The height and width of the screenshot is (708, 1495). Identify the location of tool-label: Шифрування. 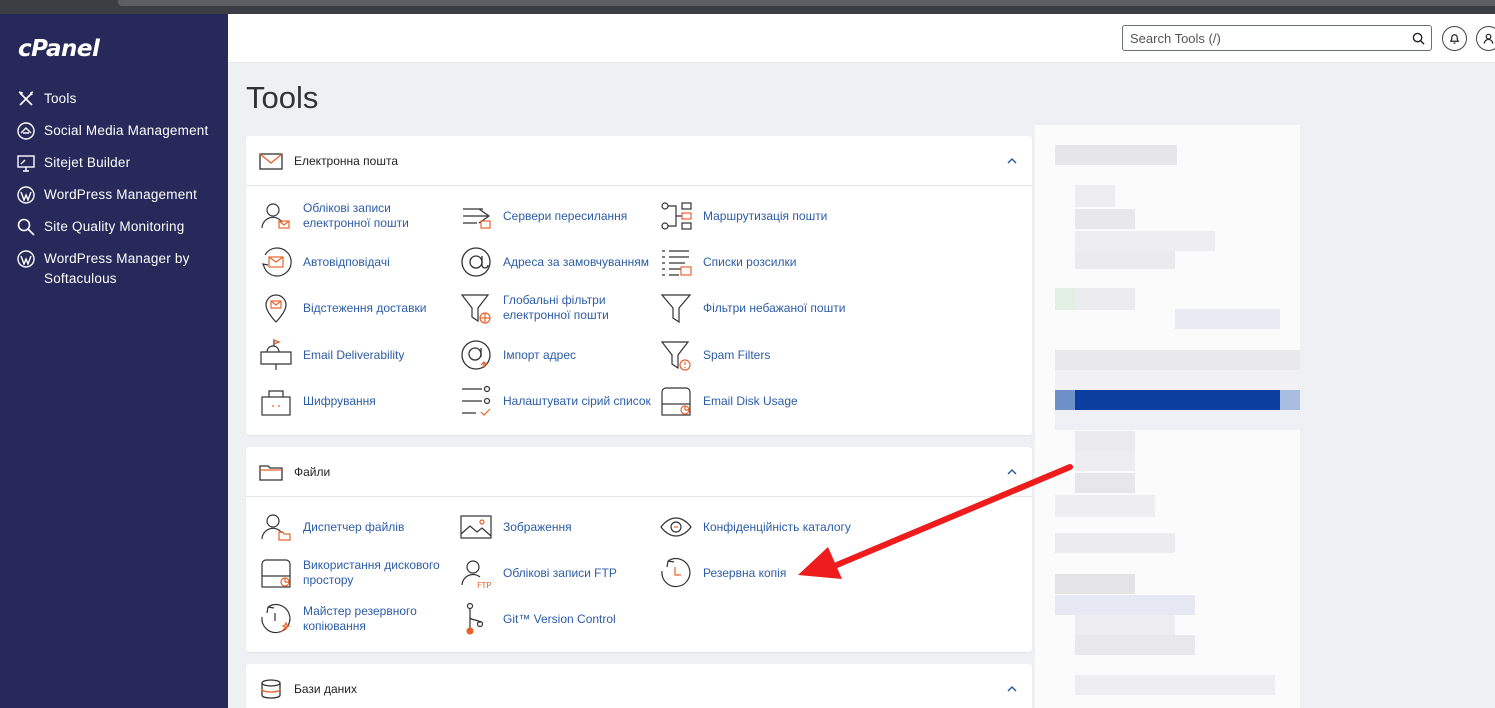
(339, 400).